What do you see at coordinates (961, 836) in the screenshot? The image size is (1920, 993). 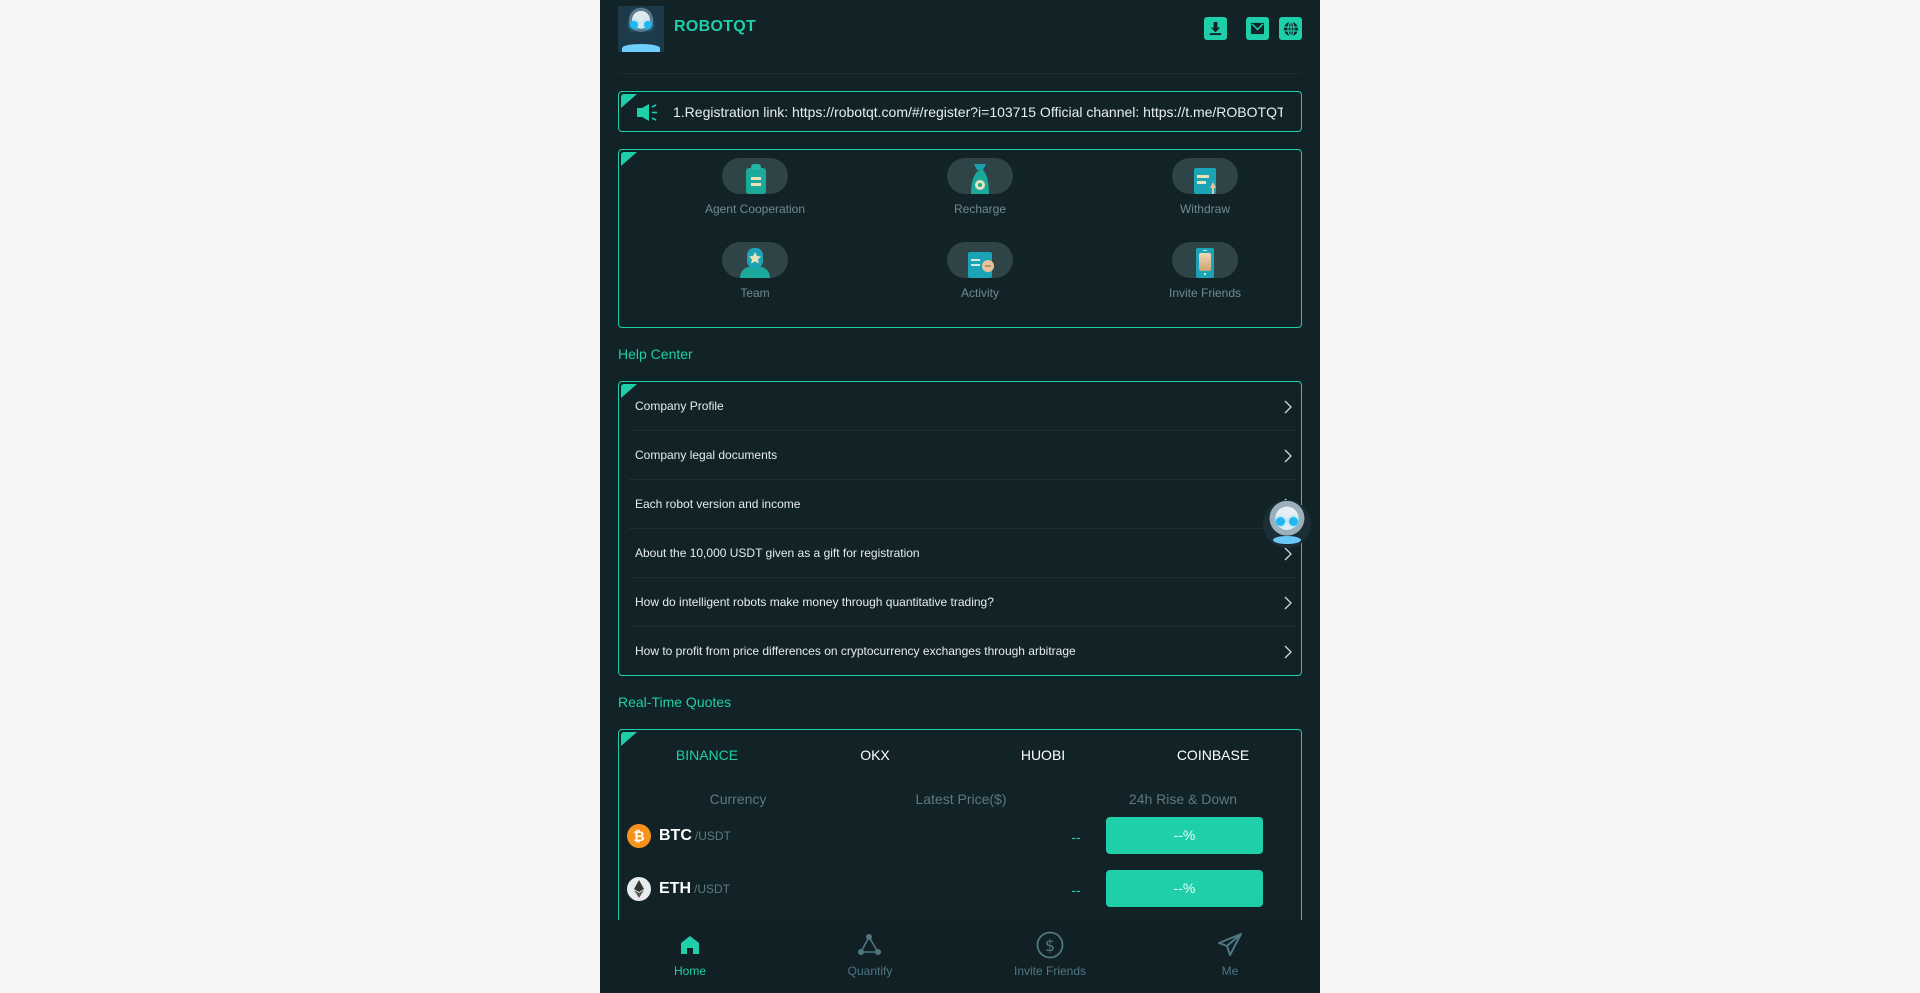 I see `quote-row-btc: ₿ BTC/USDT -- --%` at bounding box center [961, 836].